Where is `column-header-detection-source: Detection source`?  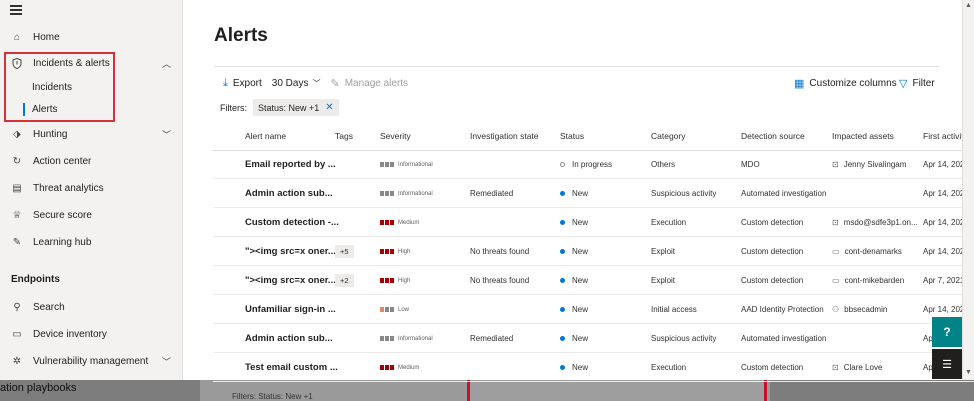
column-header-detection-source: Detection source is located at coordinates (773, 136).